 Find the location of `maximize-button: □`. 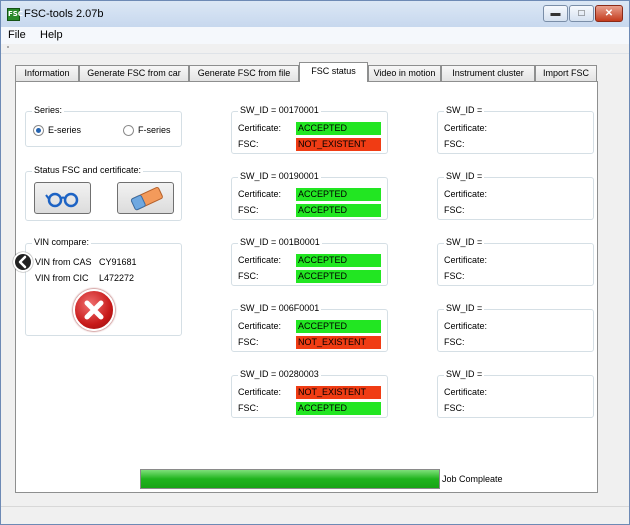

maximize-button: □ is located at coordinates (581, 13).